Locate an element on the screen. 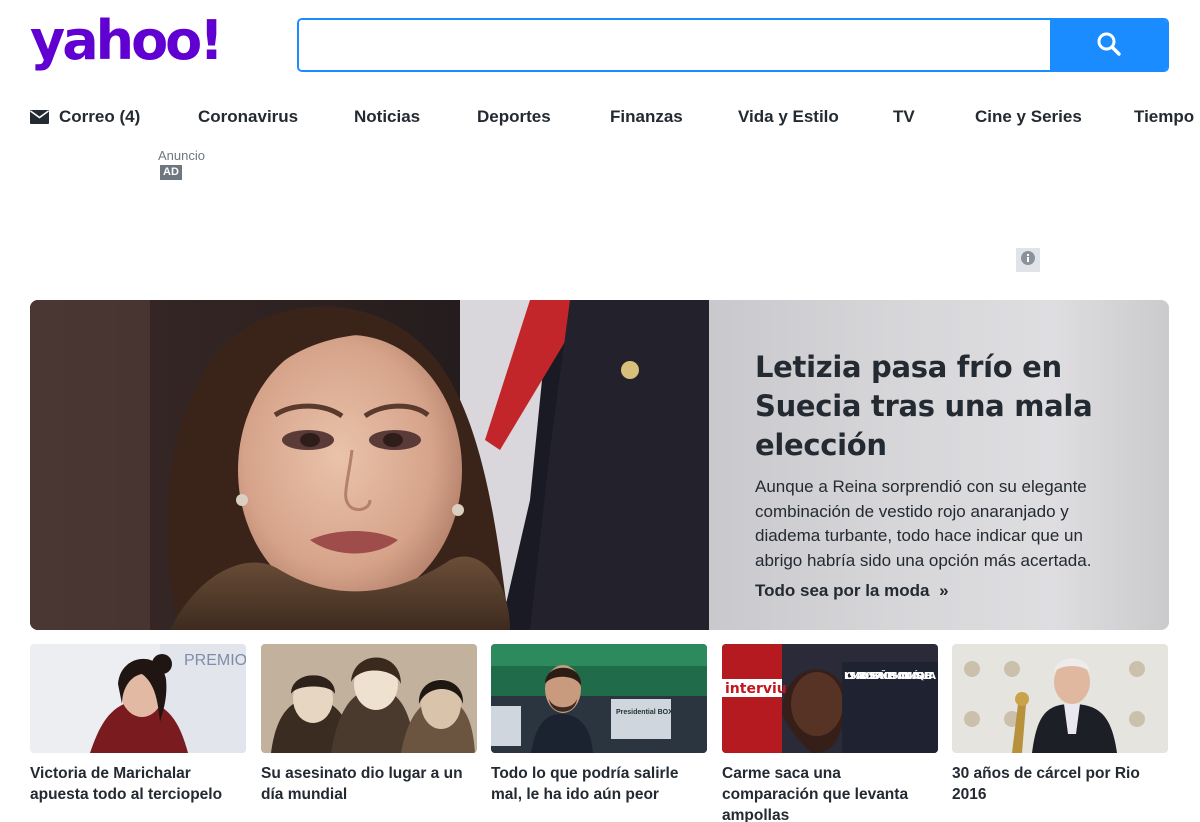 Image resolution: width=1200 pixels, height=822 pixels. story-card: 30 años de cárcel por Rio 2016 is located at coordinates (1060, 724).